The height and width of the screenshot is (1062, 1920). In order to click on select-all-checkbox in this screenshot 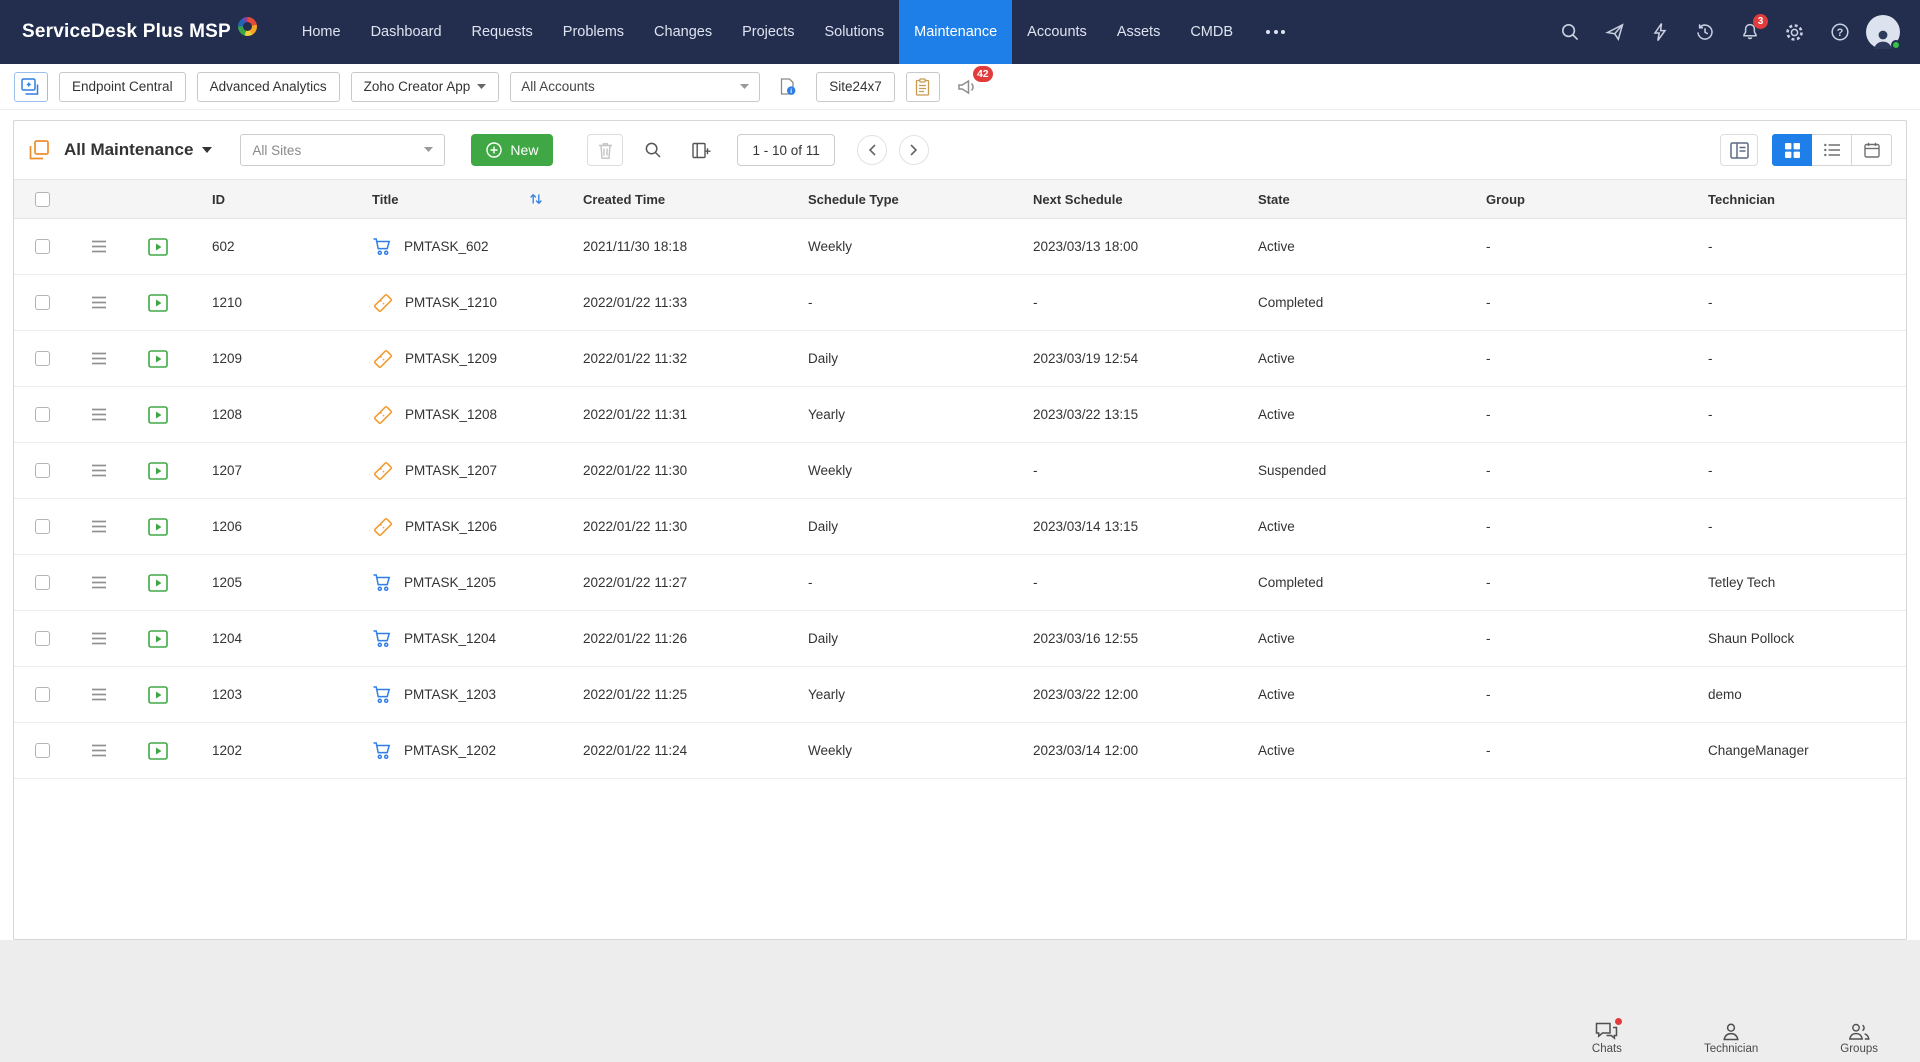, I will do `click(42, 199)`.